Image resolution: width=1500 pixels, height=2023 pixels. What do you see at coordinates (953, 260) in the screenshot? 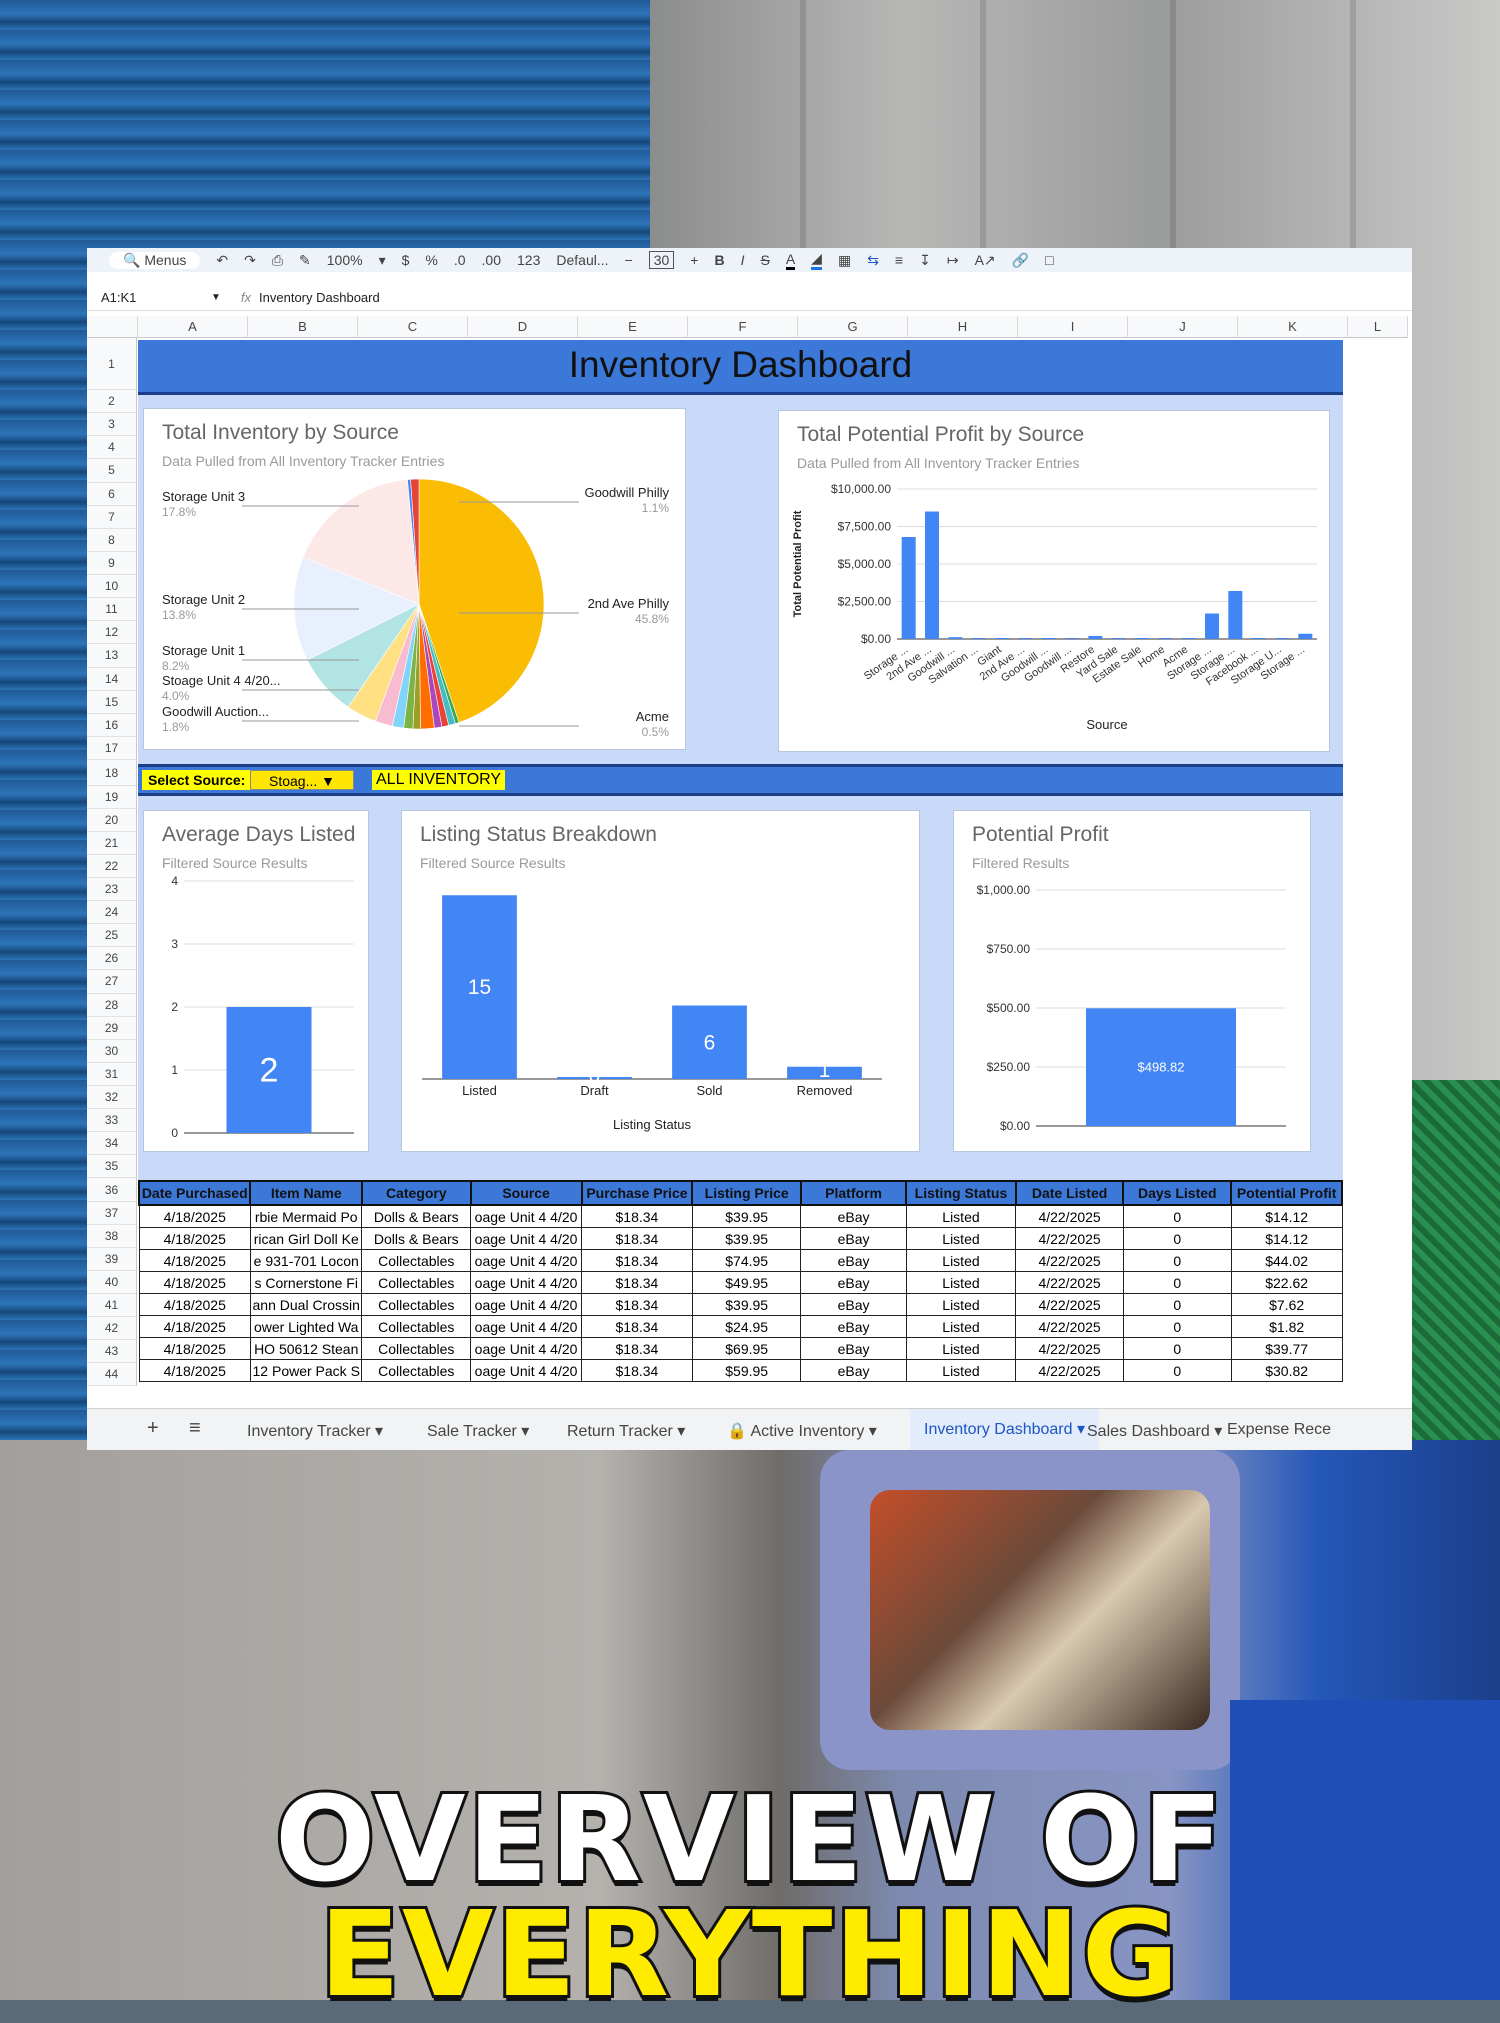
I see `wrap-icon: ↦` at bounding box center [953, 260].